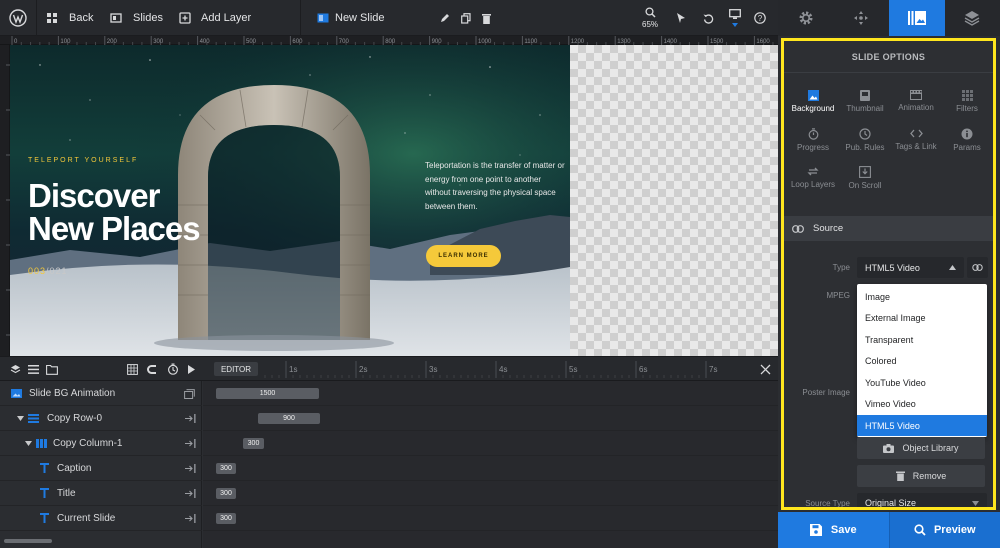 The height and width of the screenshot is (548, 1000). I want to click on animation-bar: 1500, so click(267, 393).